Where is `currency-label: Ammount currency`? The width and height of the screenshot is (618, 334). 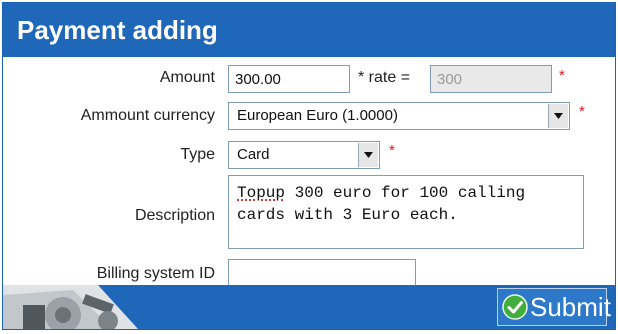 currency-label: Ammount currency is located at coordinates (147, 115).